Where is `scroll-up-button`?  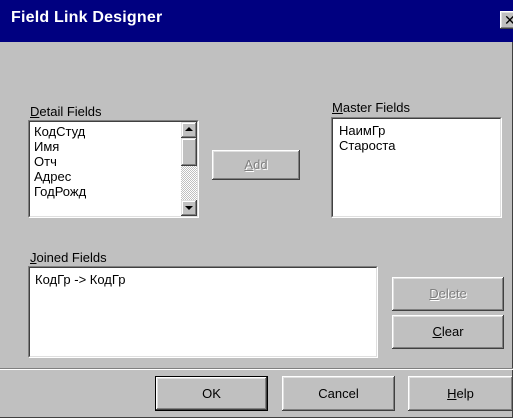
scroll-up-button is located at coordinates (189, 130).